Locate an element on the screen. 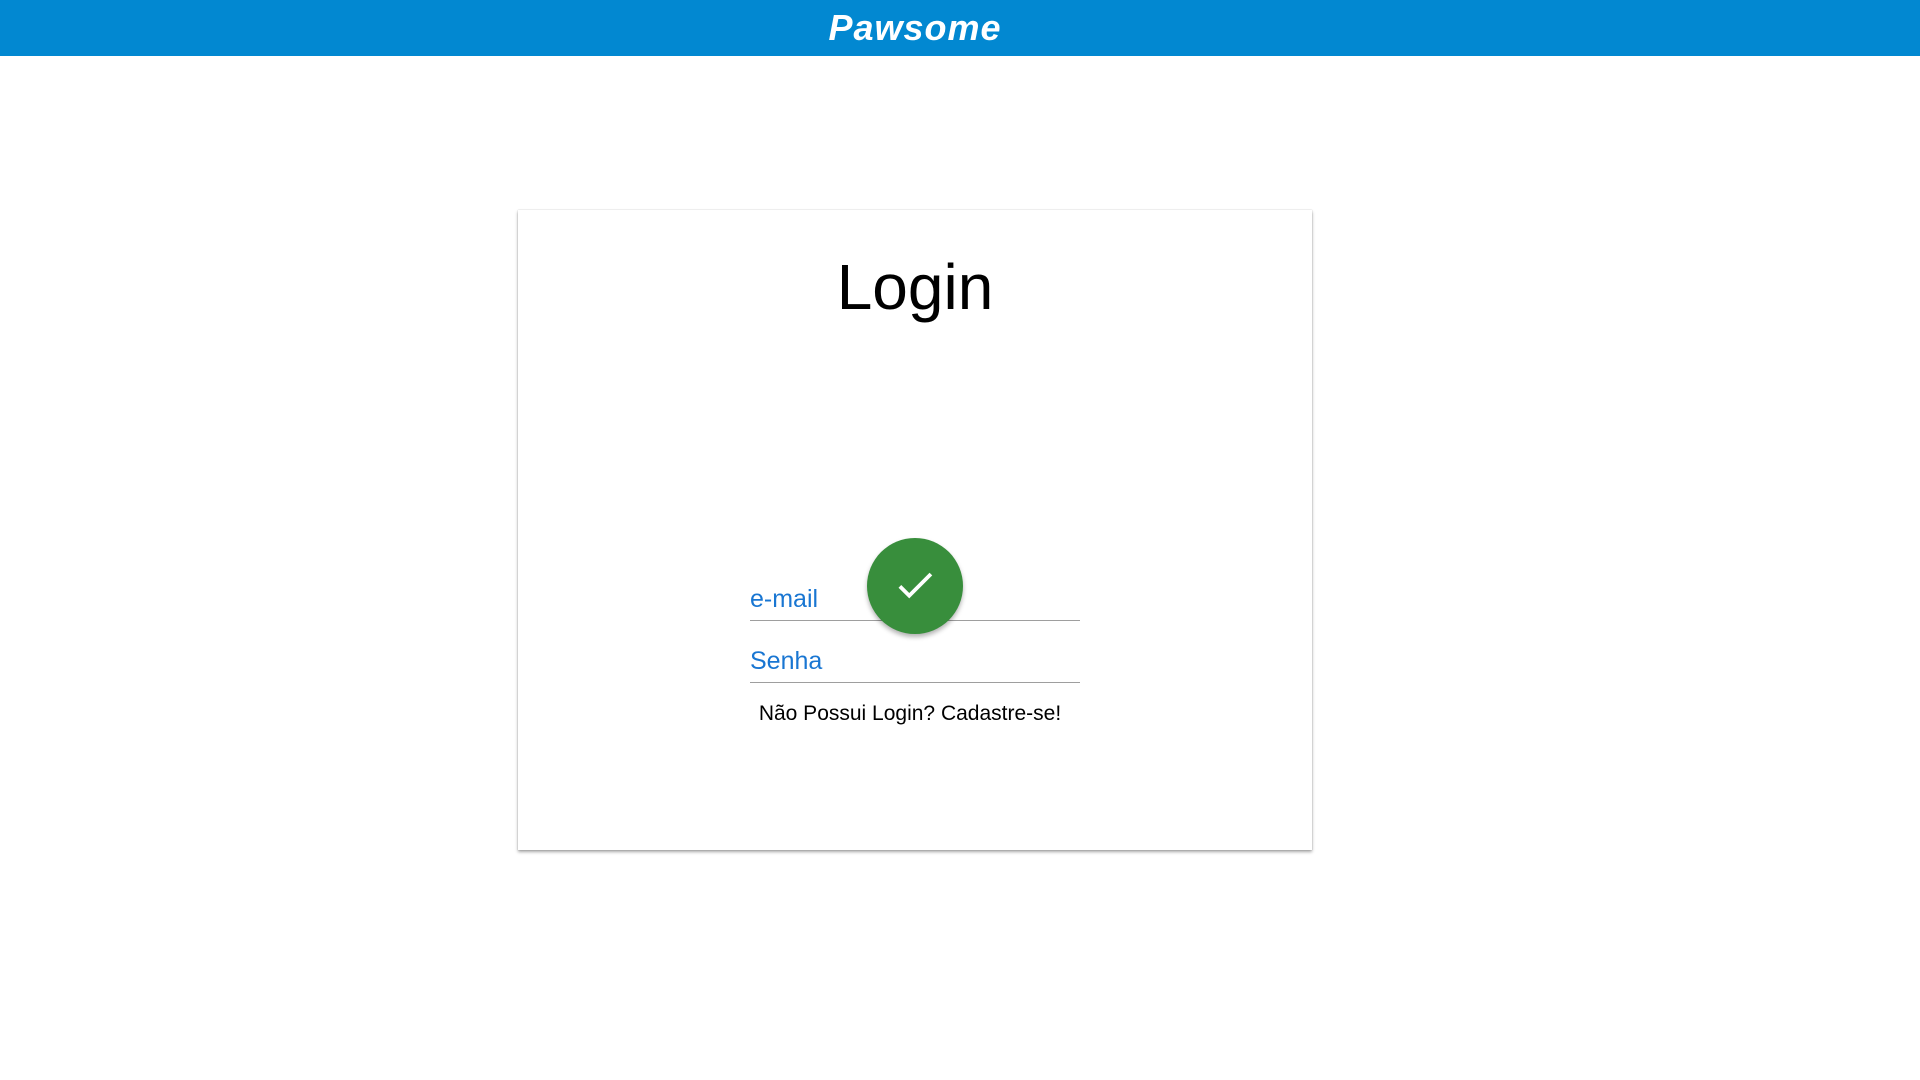 The width and height of the screenshot is (1920, 1080). password-field is located at coordinates (915, 661).